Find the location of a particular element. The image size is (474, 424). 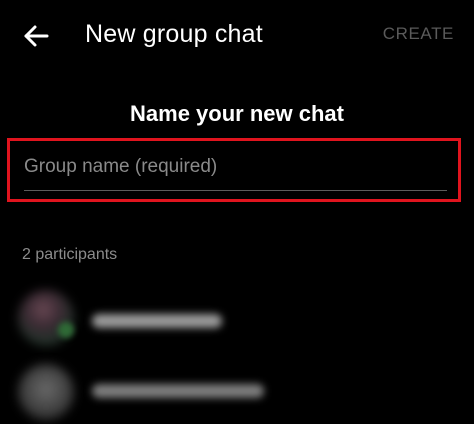

group-name-input is located at coordinates (234, 167).